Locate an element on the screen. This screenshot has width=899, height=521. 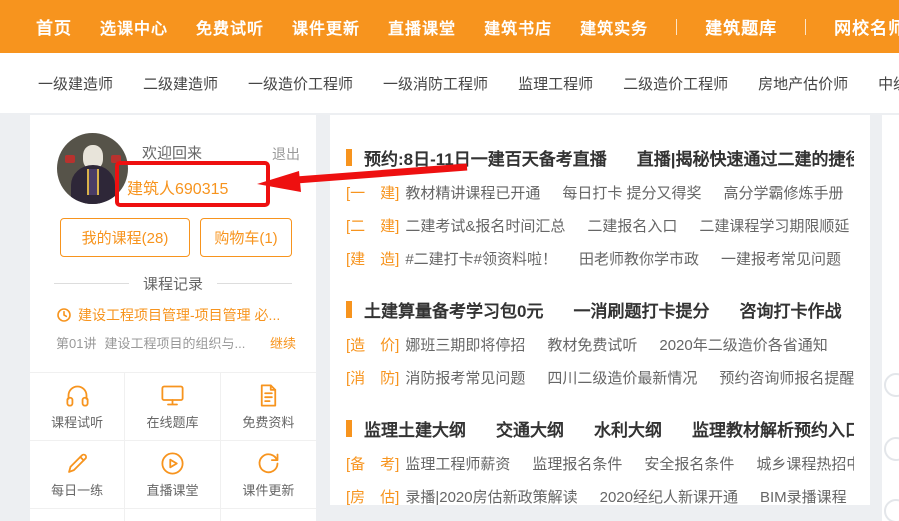
refresh-icon is located at coordinates (268, 463).